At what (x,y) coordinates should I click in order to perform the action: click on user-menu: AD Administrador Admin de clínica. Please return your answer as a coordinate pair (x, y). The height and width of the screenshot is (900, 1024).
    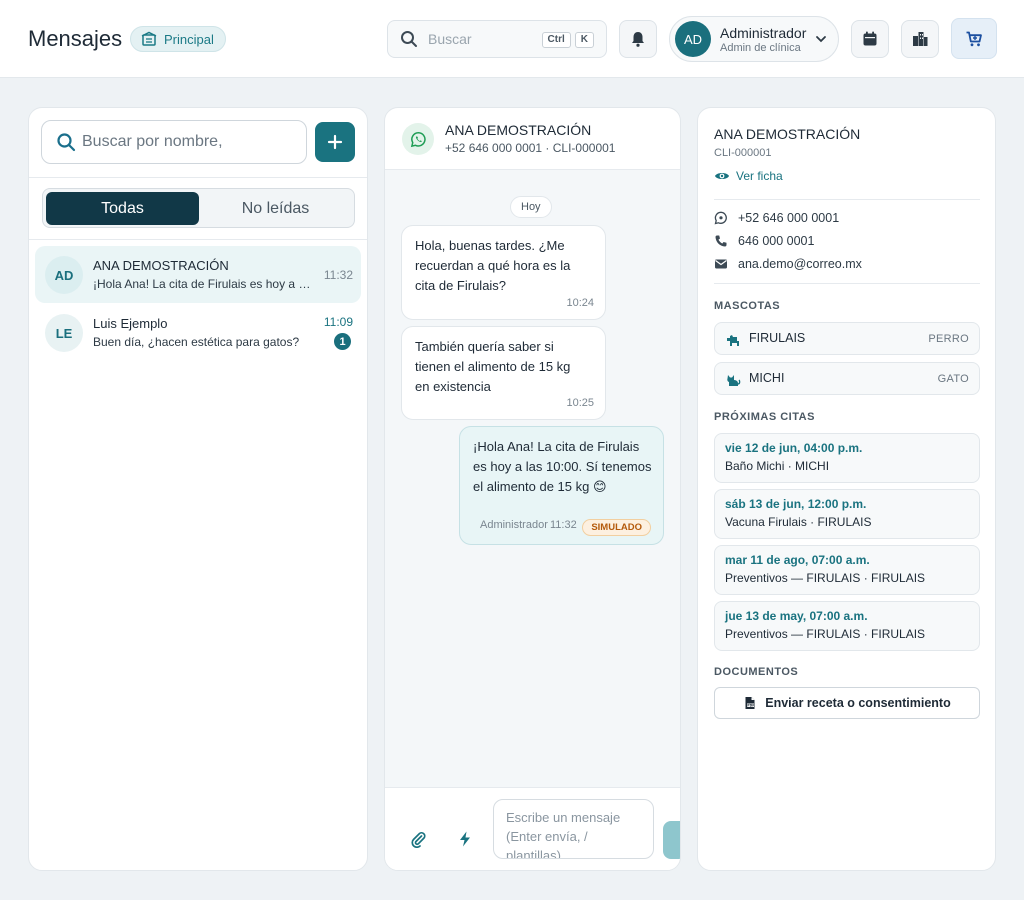
    Looking at the image, I should click on (754, 39).